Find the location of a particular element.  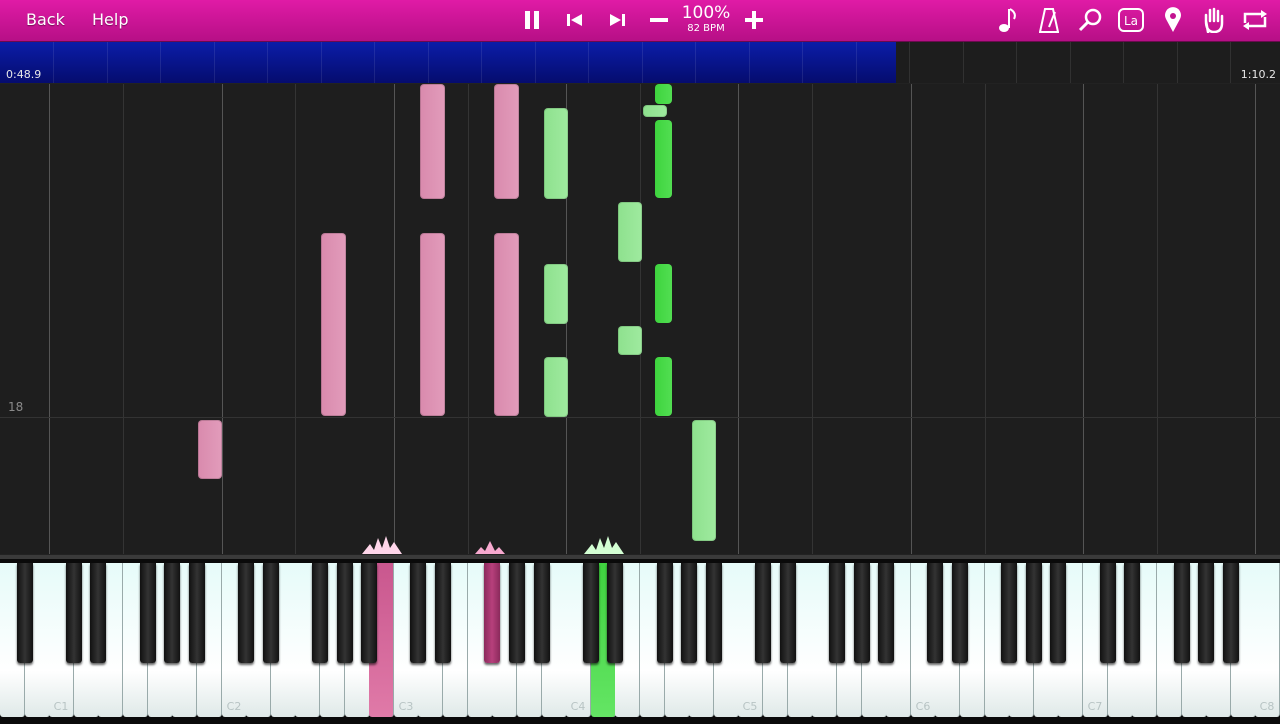

la-label-icon: La is located at coordinates (1131, 20).